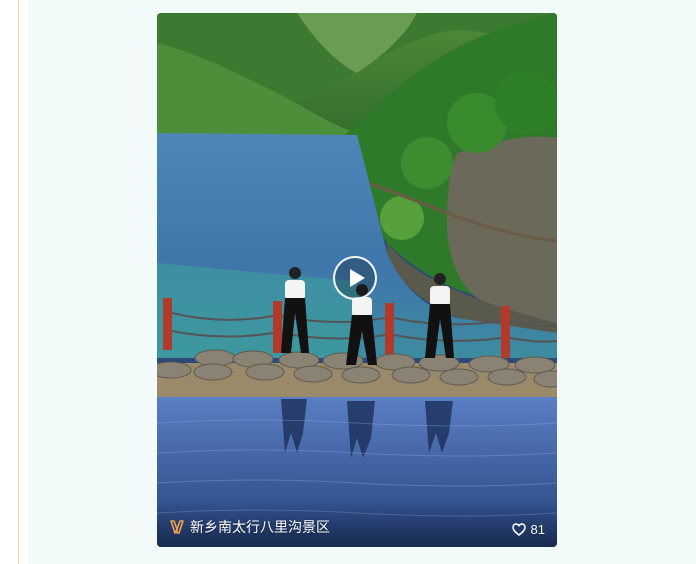 This screenshot has height=564, width=696. Describe the element at coordinates (357, 524) in the screenshot. I see `video-info-bar: 新乡南太行八里沟景区 81` at that location.